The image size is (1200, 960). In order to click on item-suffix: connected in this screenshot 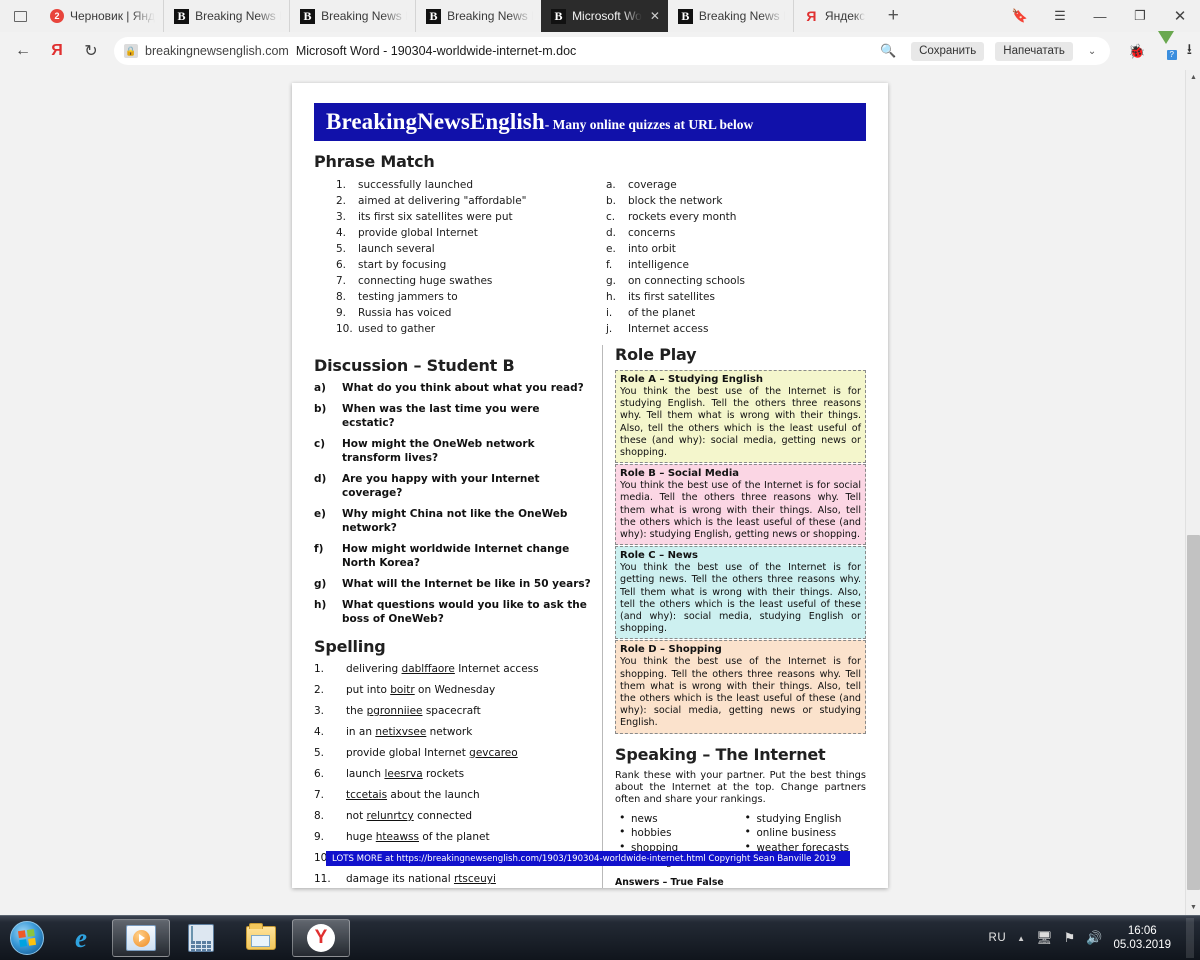, I will do `click(443, 816)`.